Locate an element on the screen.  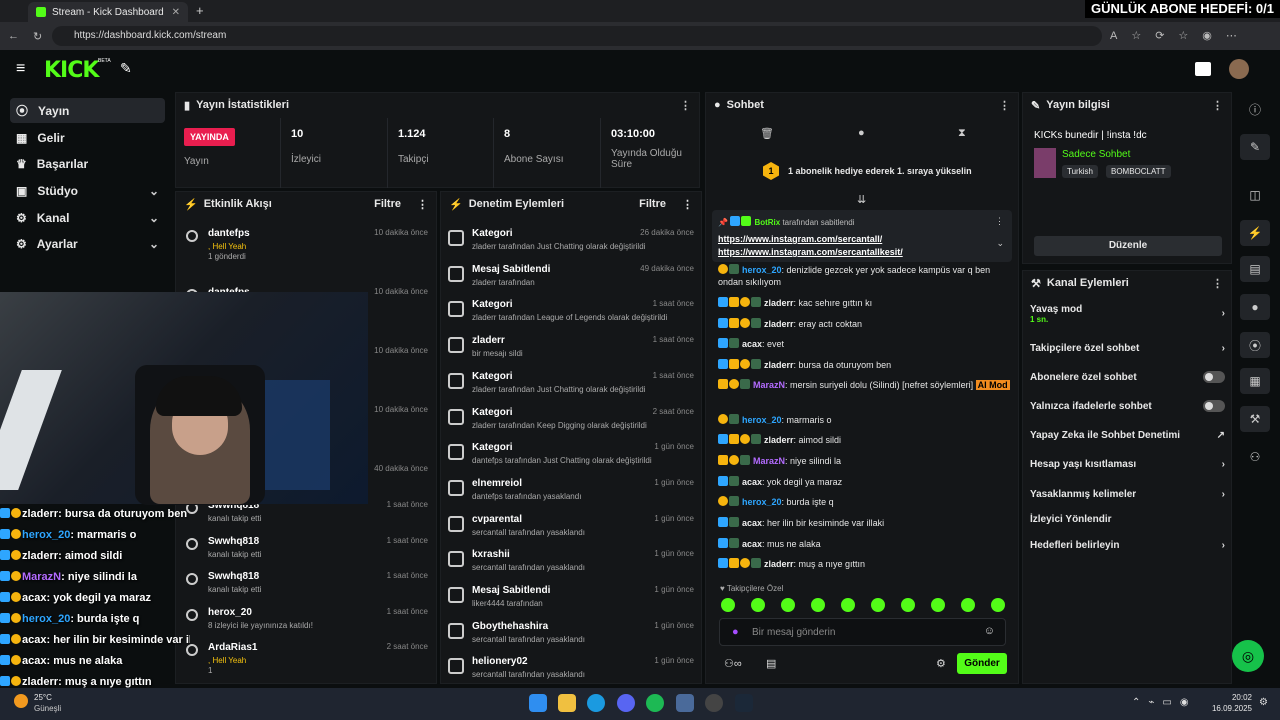
document-icon: ▤ is located at coordinates (1255, 269).